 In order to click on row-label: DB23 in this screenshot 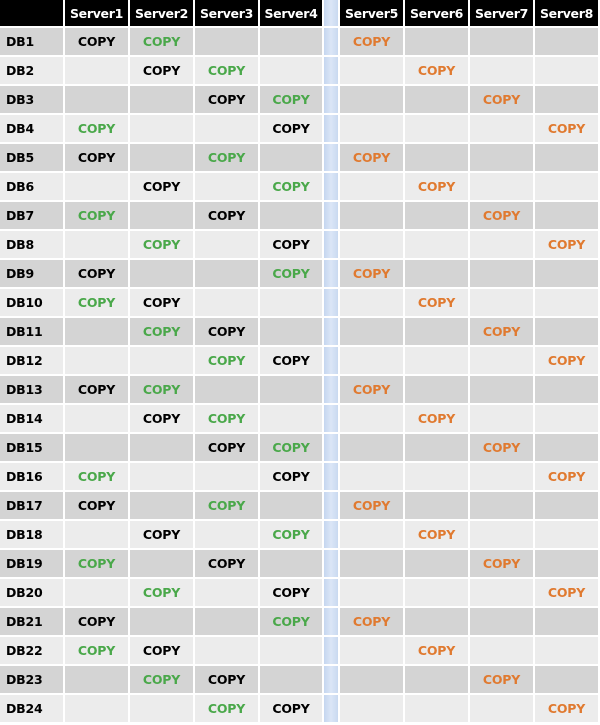, I will do `click(32, 680)`.